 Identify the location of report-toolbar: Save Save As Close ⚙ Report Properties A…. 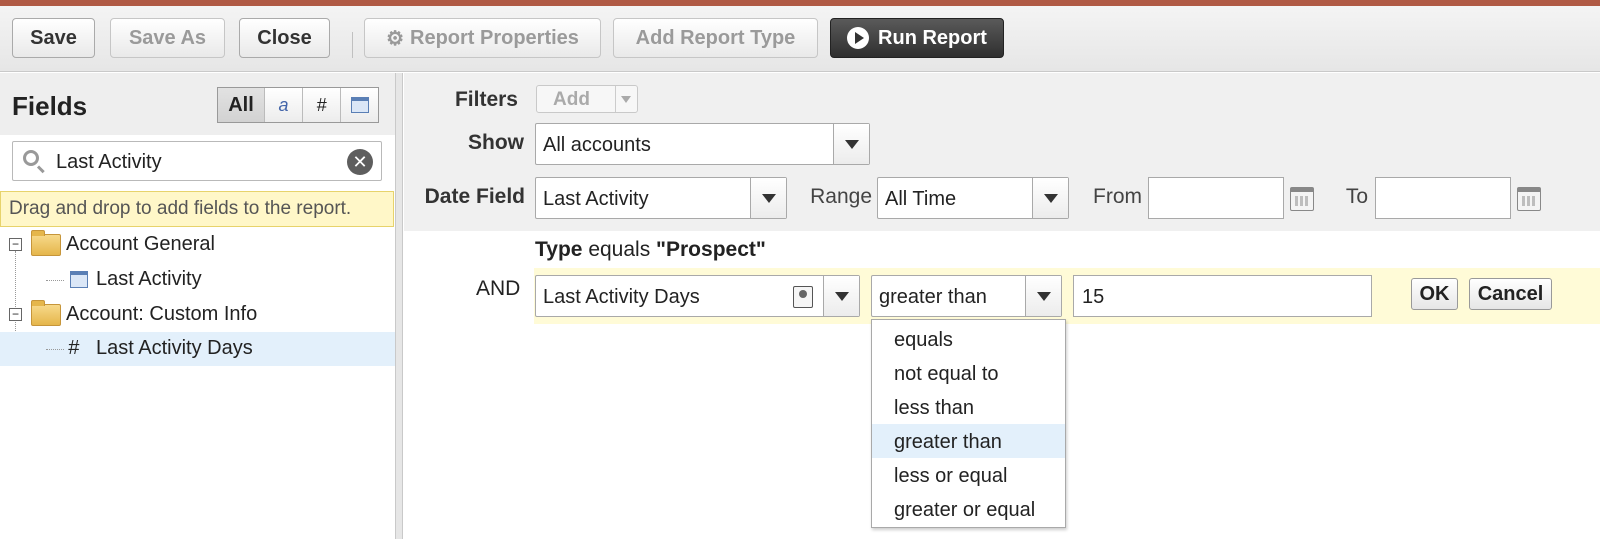
(800, 39).